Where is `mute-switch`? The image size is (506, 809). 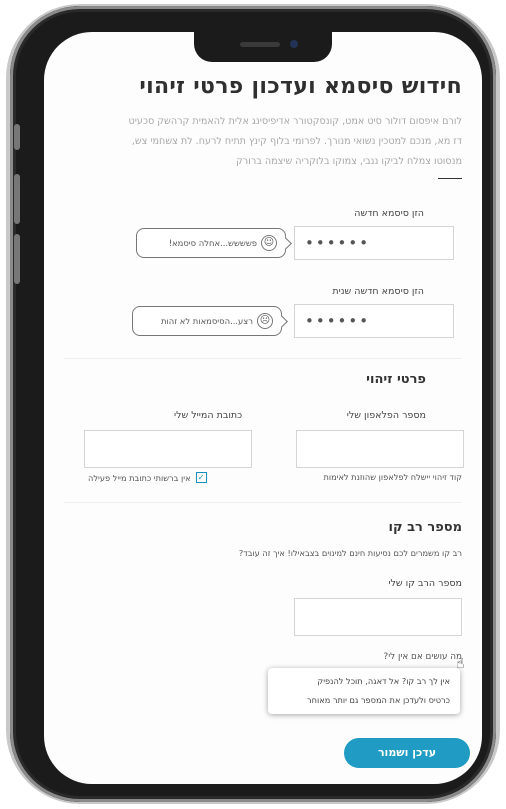
mute-switch is located at coordinates (17, 137).